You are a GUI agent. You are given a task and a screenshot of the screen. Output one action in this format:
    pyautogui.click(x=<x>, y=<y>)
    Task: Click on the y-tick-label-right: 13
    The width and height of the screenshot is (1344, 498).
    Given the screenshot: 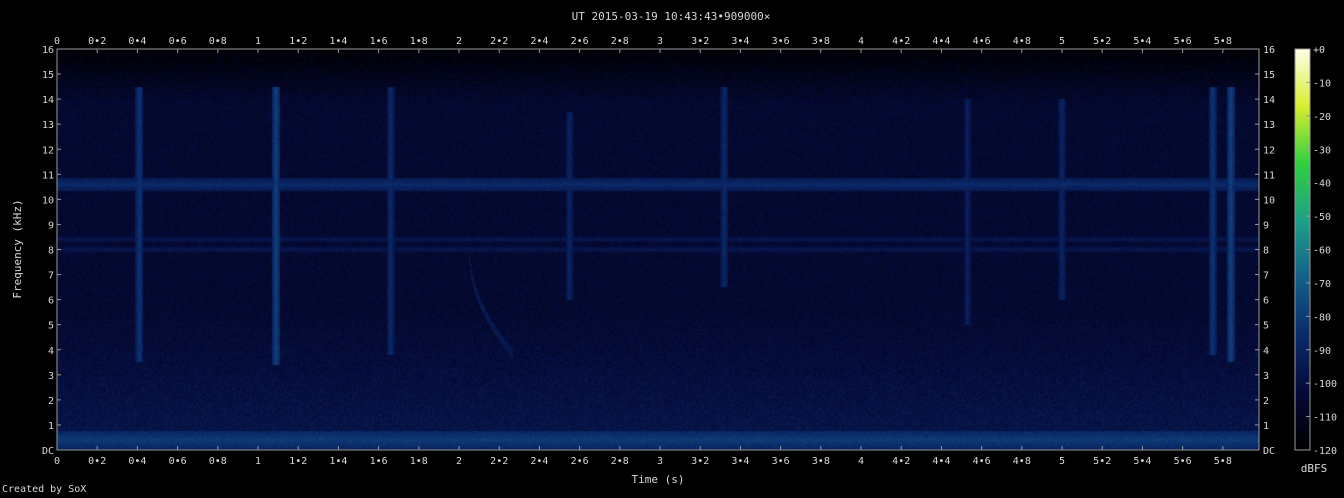 What is the action you would take?
    pyautogui.click(x=1269, y=125)
    